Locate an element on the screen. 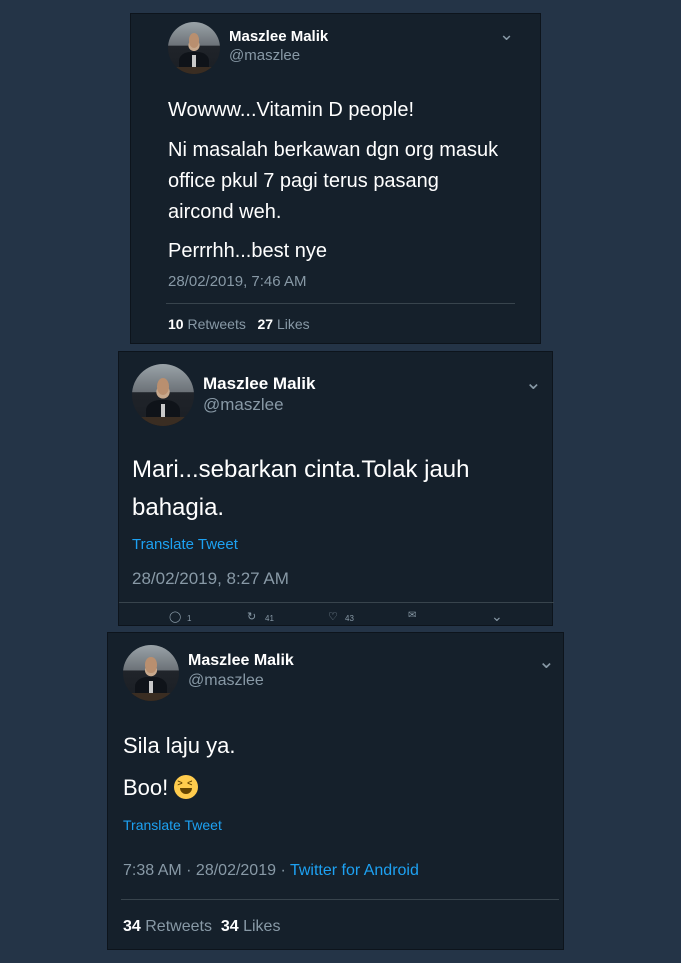  tweet-text-line: Ni masalah berkawan dgn org masuk is located at coordinates (333, 150).